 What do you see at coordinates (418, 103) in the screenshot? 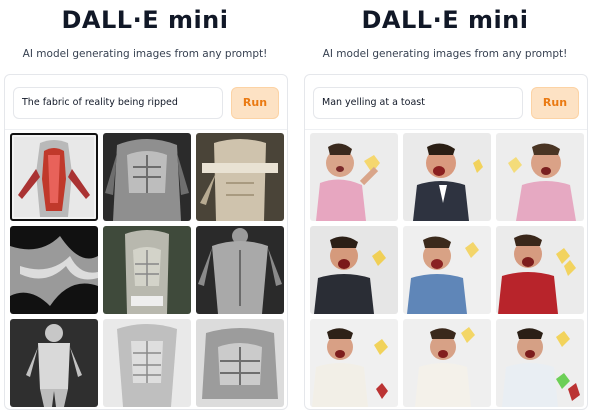
I see `prompt-input: Man yelling at a toast` at bounding box center [418, 103].